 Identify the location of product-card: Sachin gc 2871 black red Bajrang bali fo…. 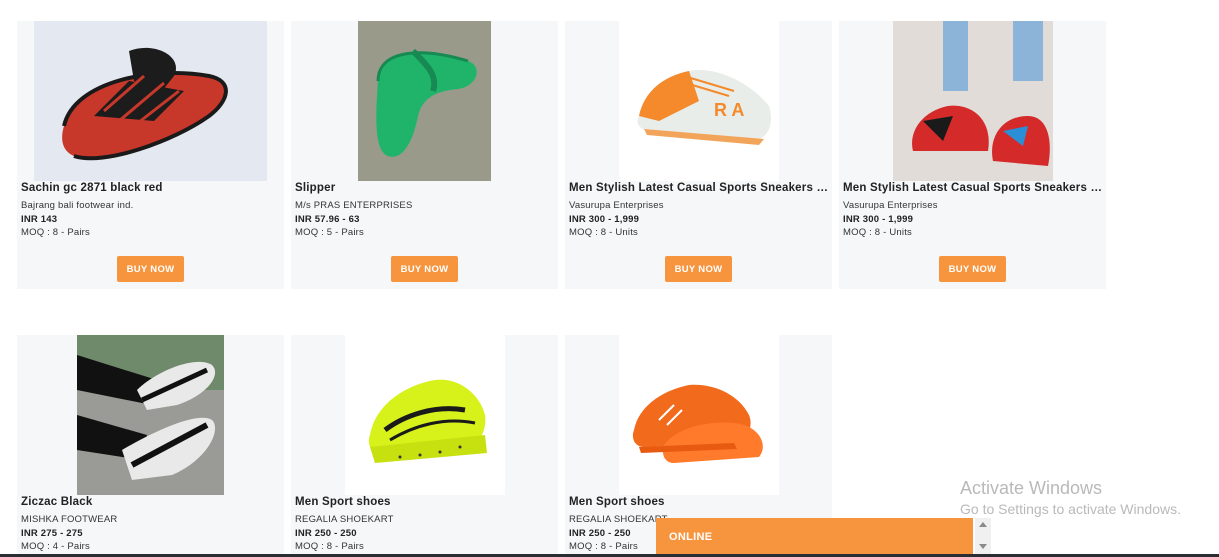
(150, 155).